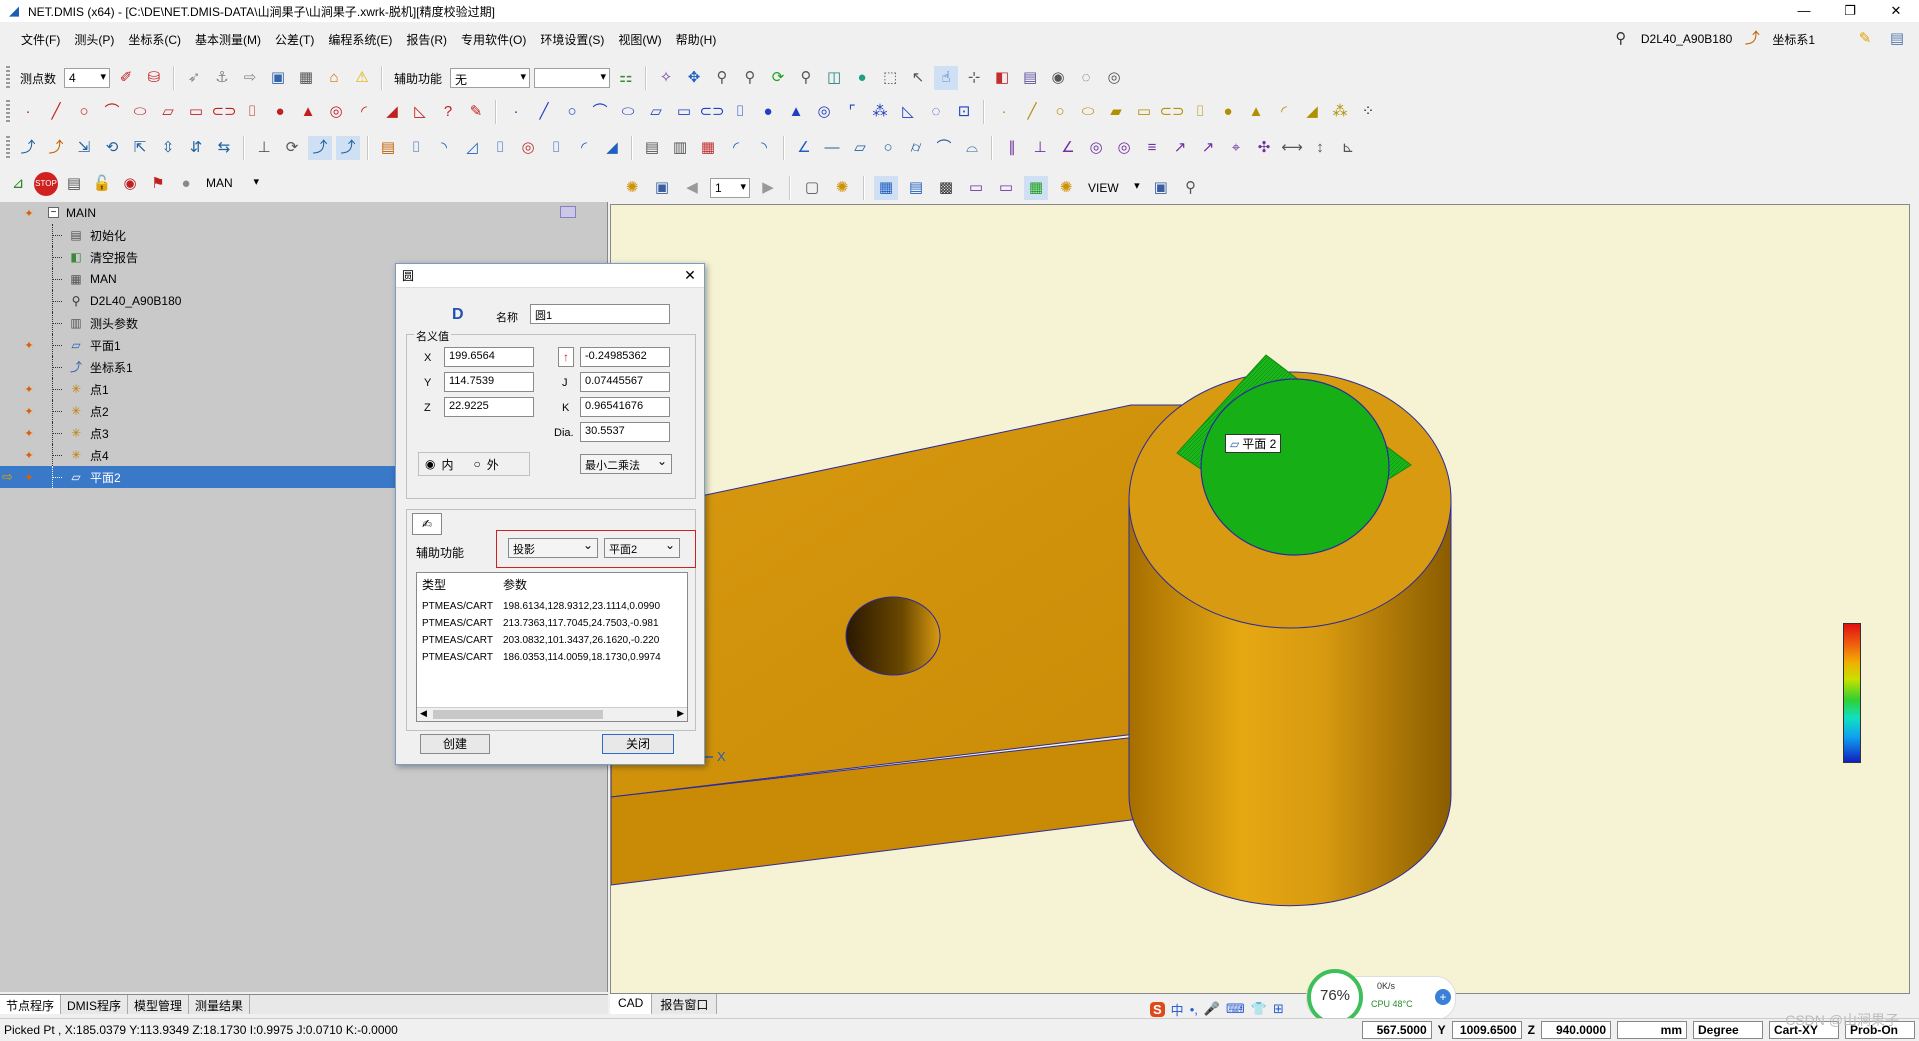 The width and height of the screenshot is (1919, 1041). Describe the element at coordinates (625, 357) in the screenshot. I see `i-input: -0.24985362` at that location.